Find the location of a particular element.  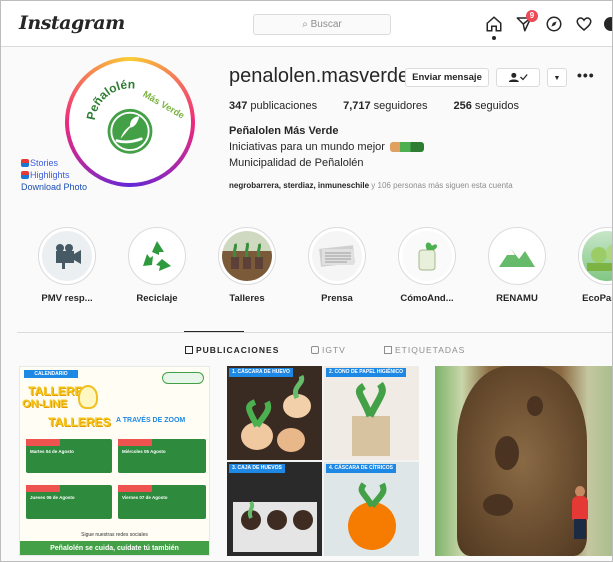

bio-line-2: Municipalidad de Peñalolén is located at coordinates (296, 163).